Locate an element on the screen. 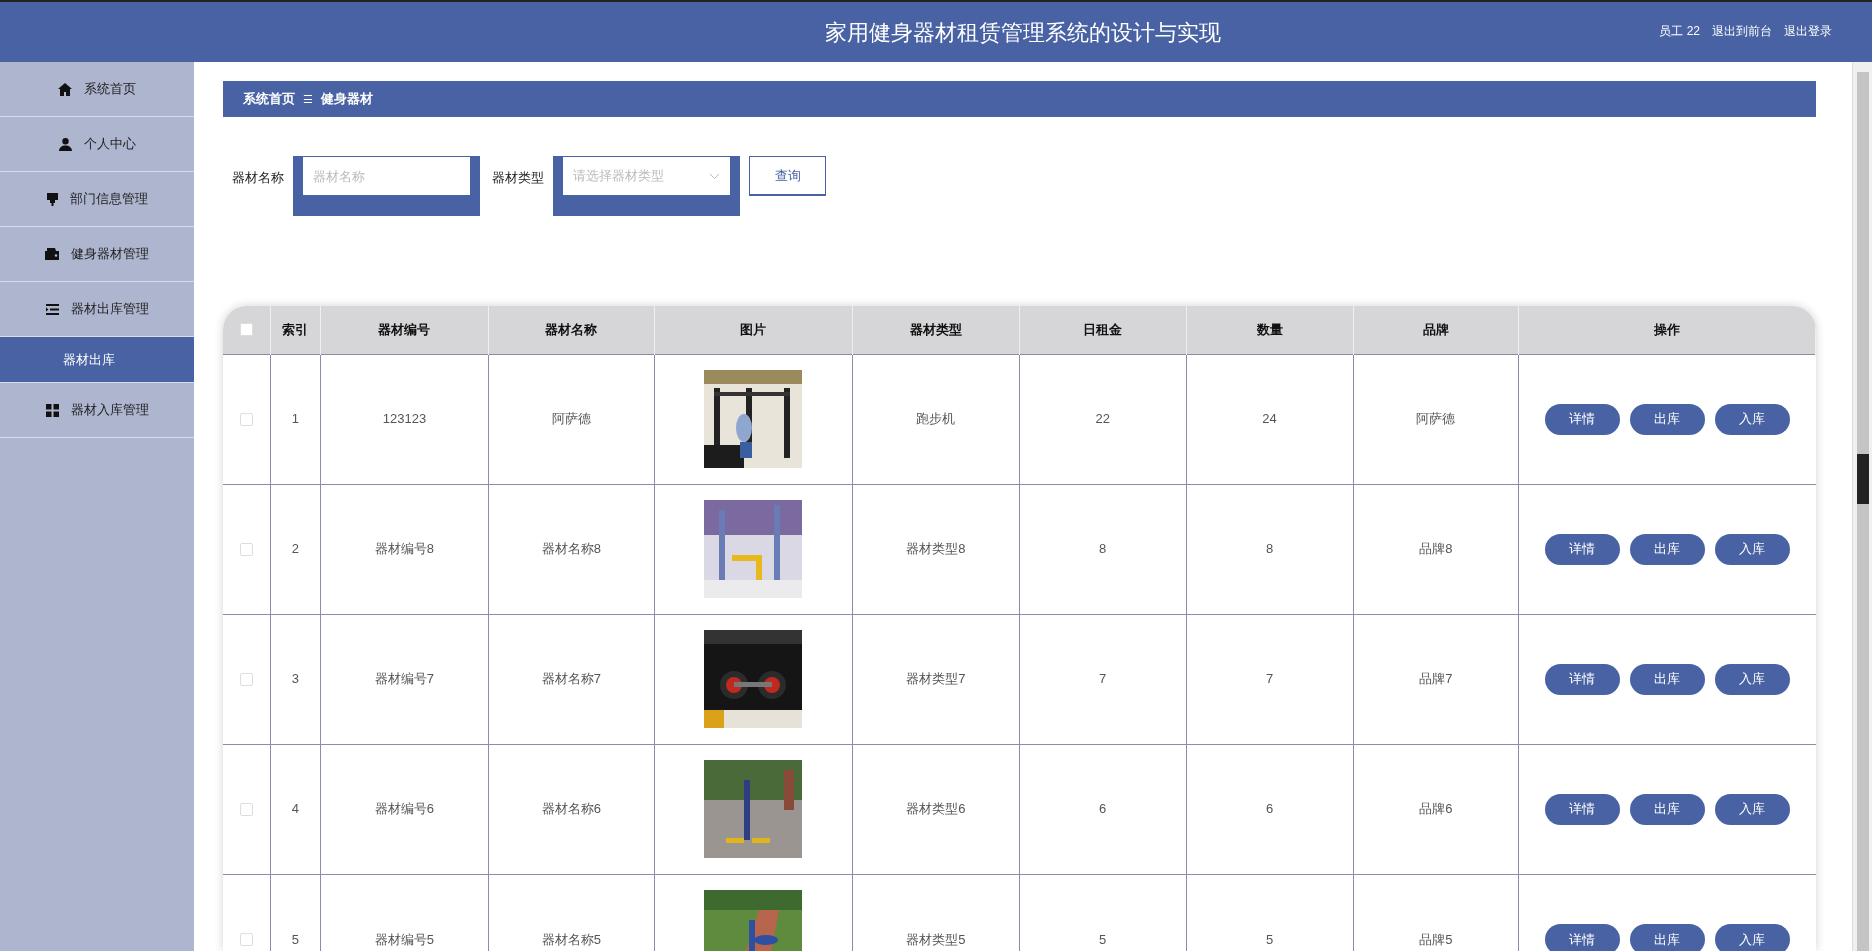 The image size is (1872, 951). input-field: 器材名称 is located at coordinates (386, 176).